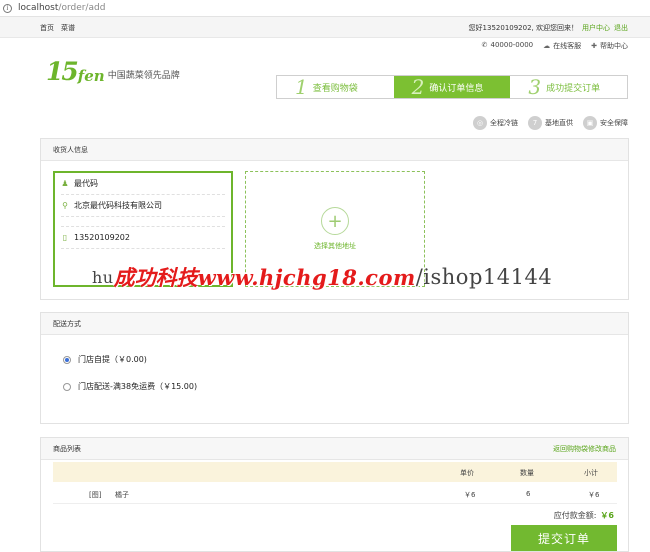 The width and height of the screenshot is (650, 552). I want to click on goods-table-header: 单价 数量 小计, so click(335, 472).